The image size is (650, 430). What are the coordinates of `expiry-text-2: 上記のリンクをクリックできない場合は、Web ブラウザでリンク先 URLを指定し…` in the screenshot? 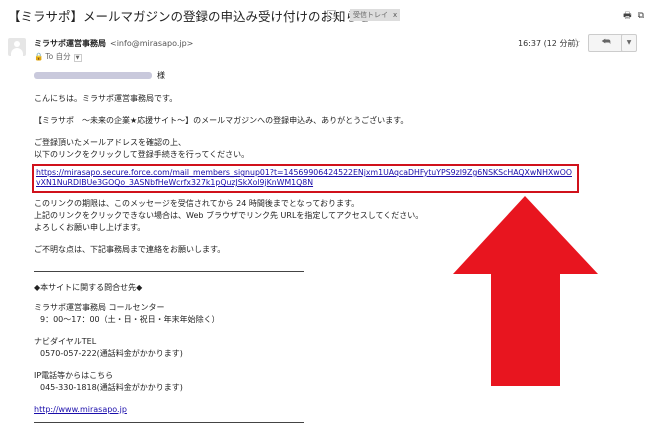 It's located at (229, 215).